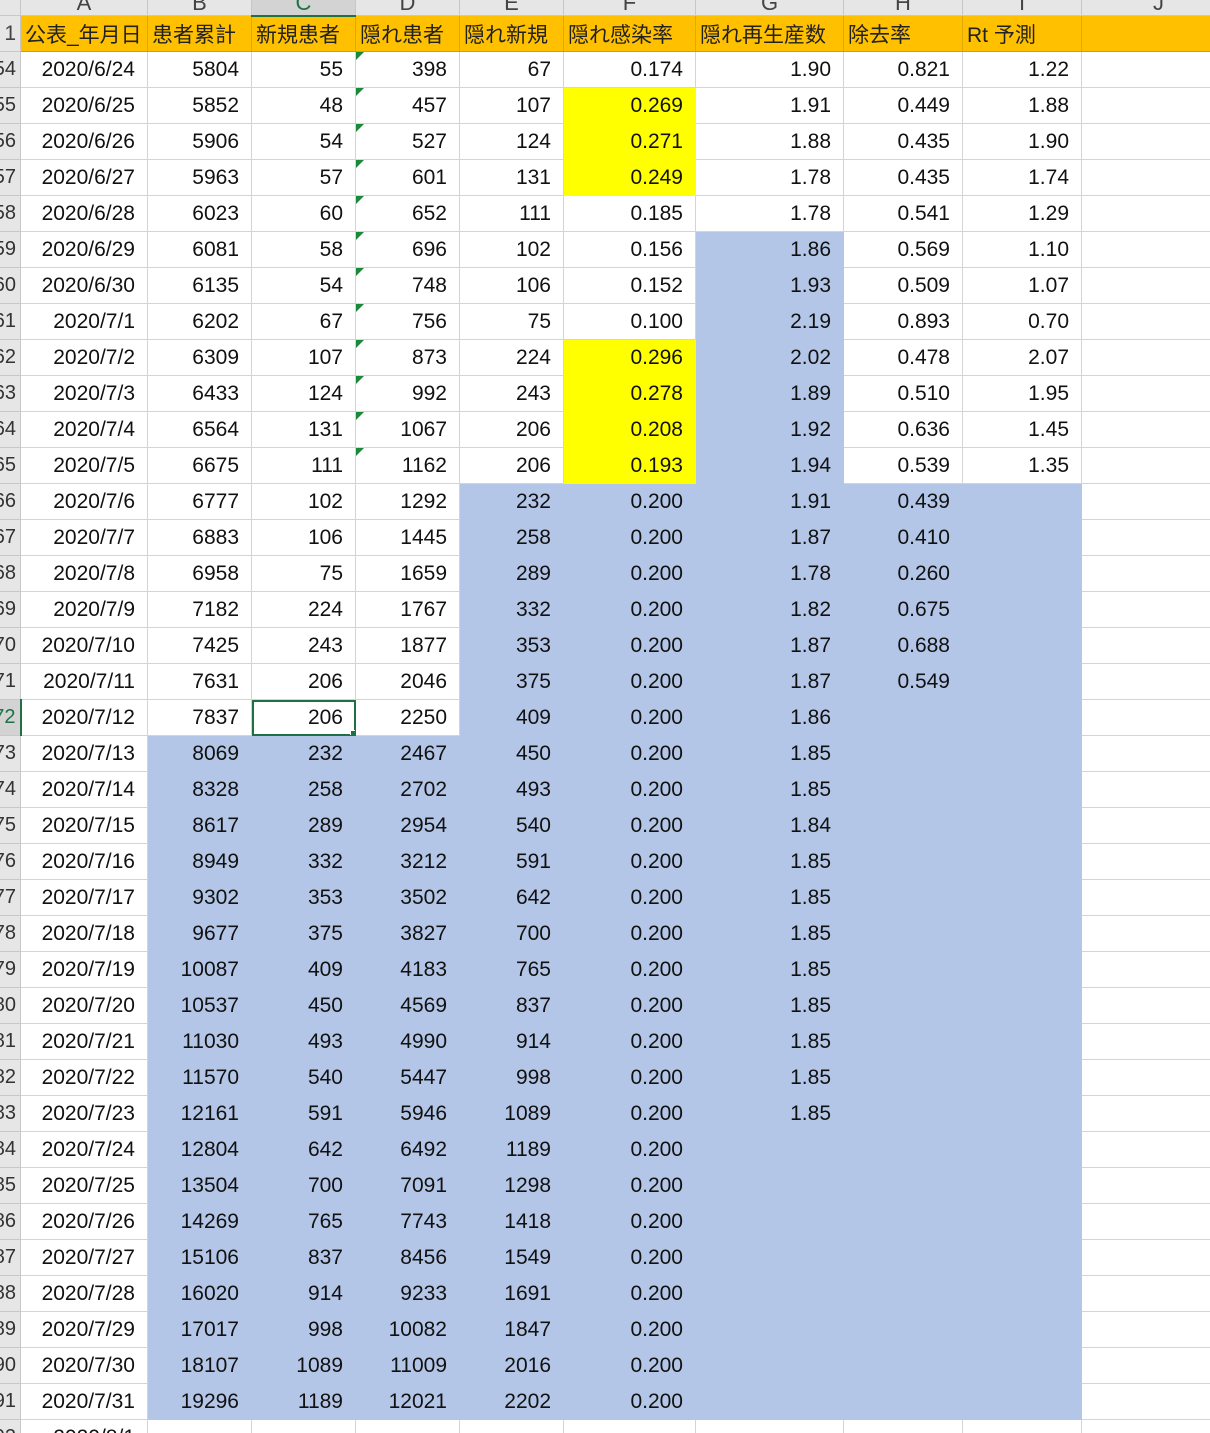 Image resolution: width=1210 pixels, height=1433 pixels. I want to click on row-number: 1, so click(10, 33).